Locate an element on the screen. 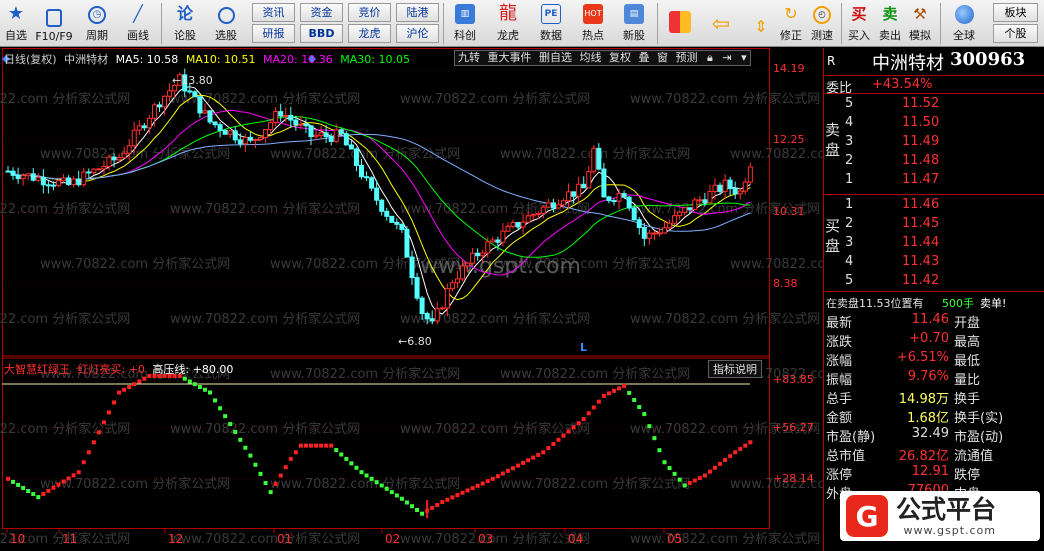 The image size is (1044, 551). buy-level-row: 4 11.43 is located at coordinates (934, 262).